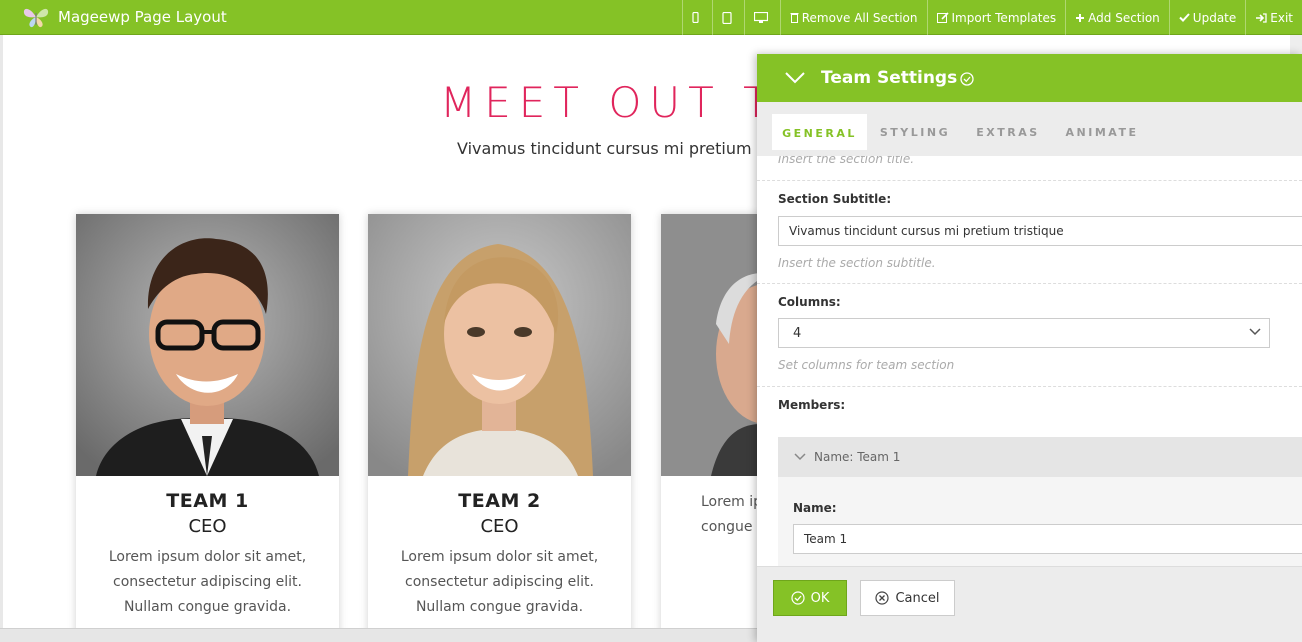 The image size is (1302, 642). Describe the element at coordinates (1296, 45) in the screenshot. I see `panel-edge` at that location.